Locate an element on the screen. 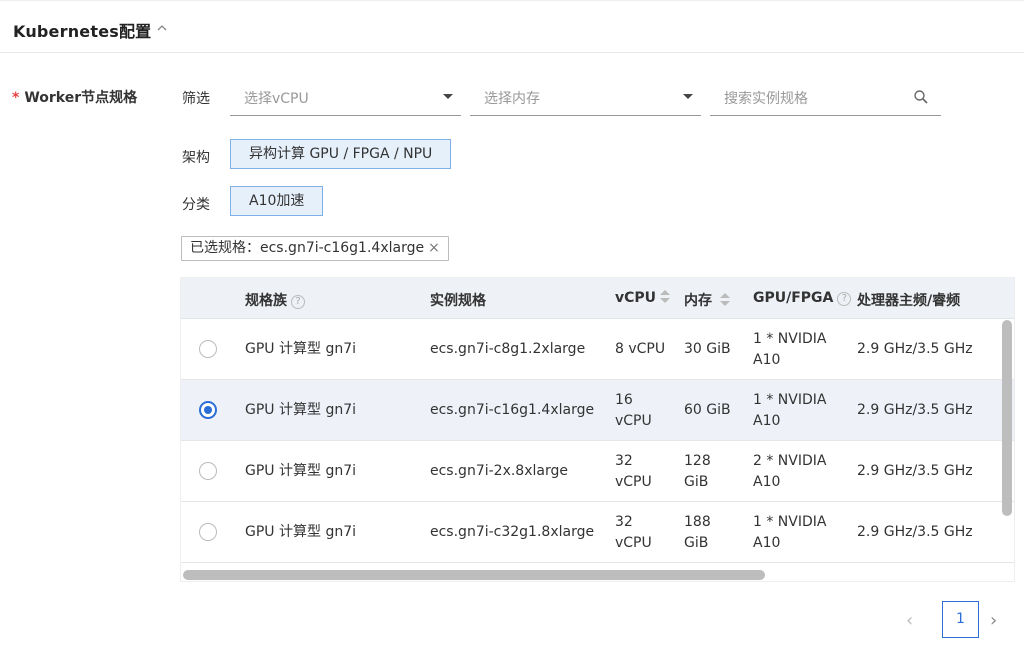  pagination-prev-button: ‹ is located at coordinates (914, 620).